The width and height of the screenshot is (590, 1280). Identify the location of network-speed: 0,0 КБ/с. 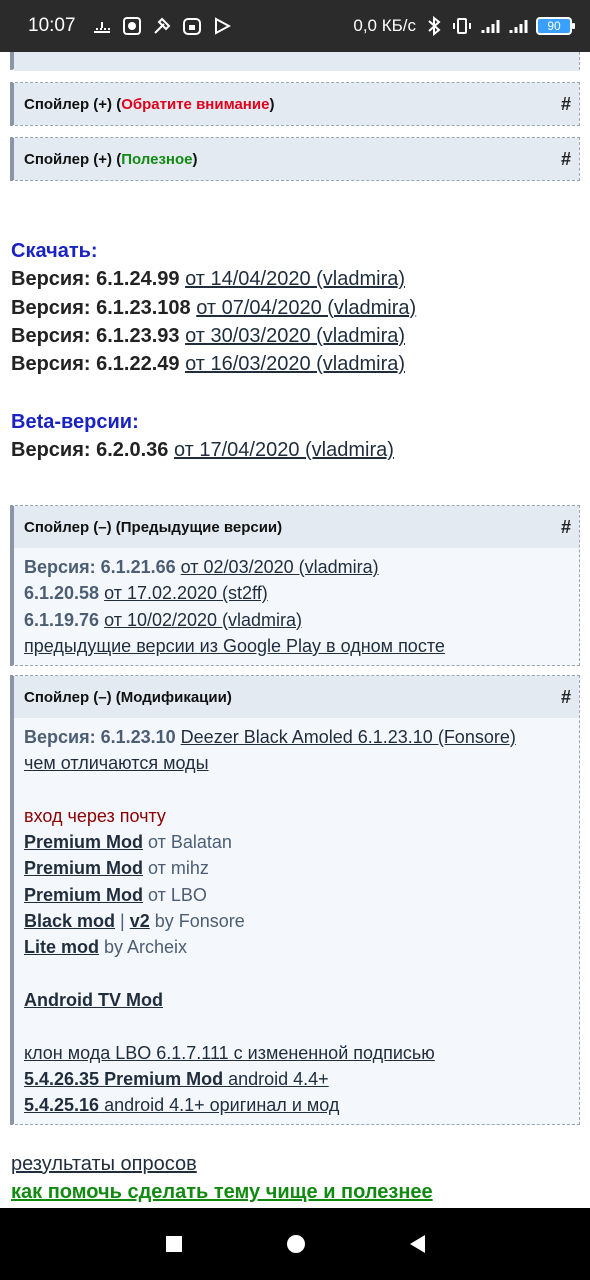
(384, 25).